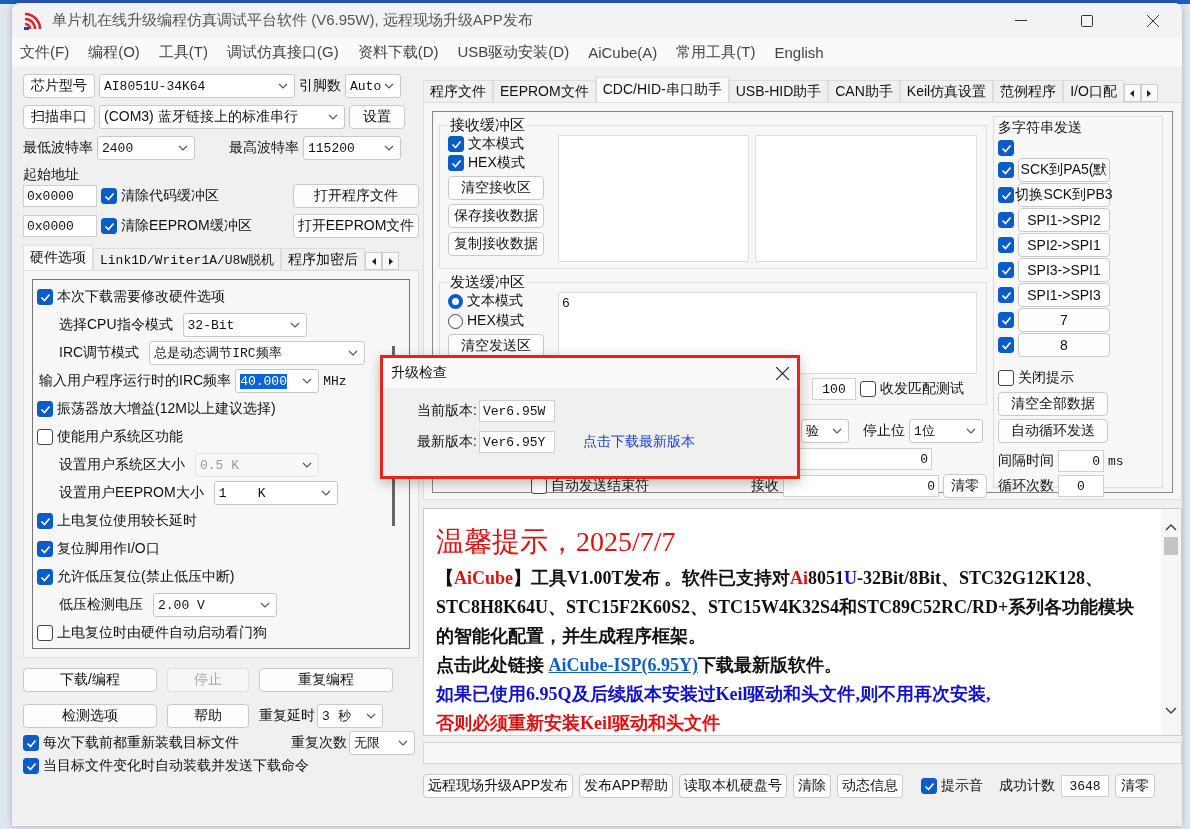 This screenshot has height=829, width=1190. I want to click on tab: Keil仿真设置, so click(946, 91).